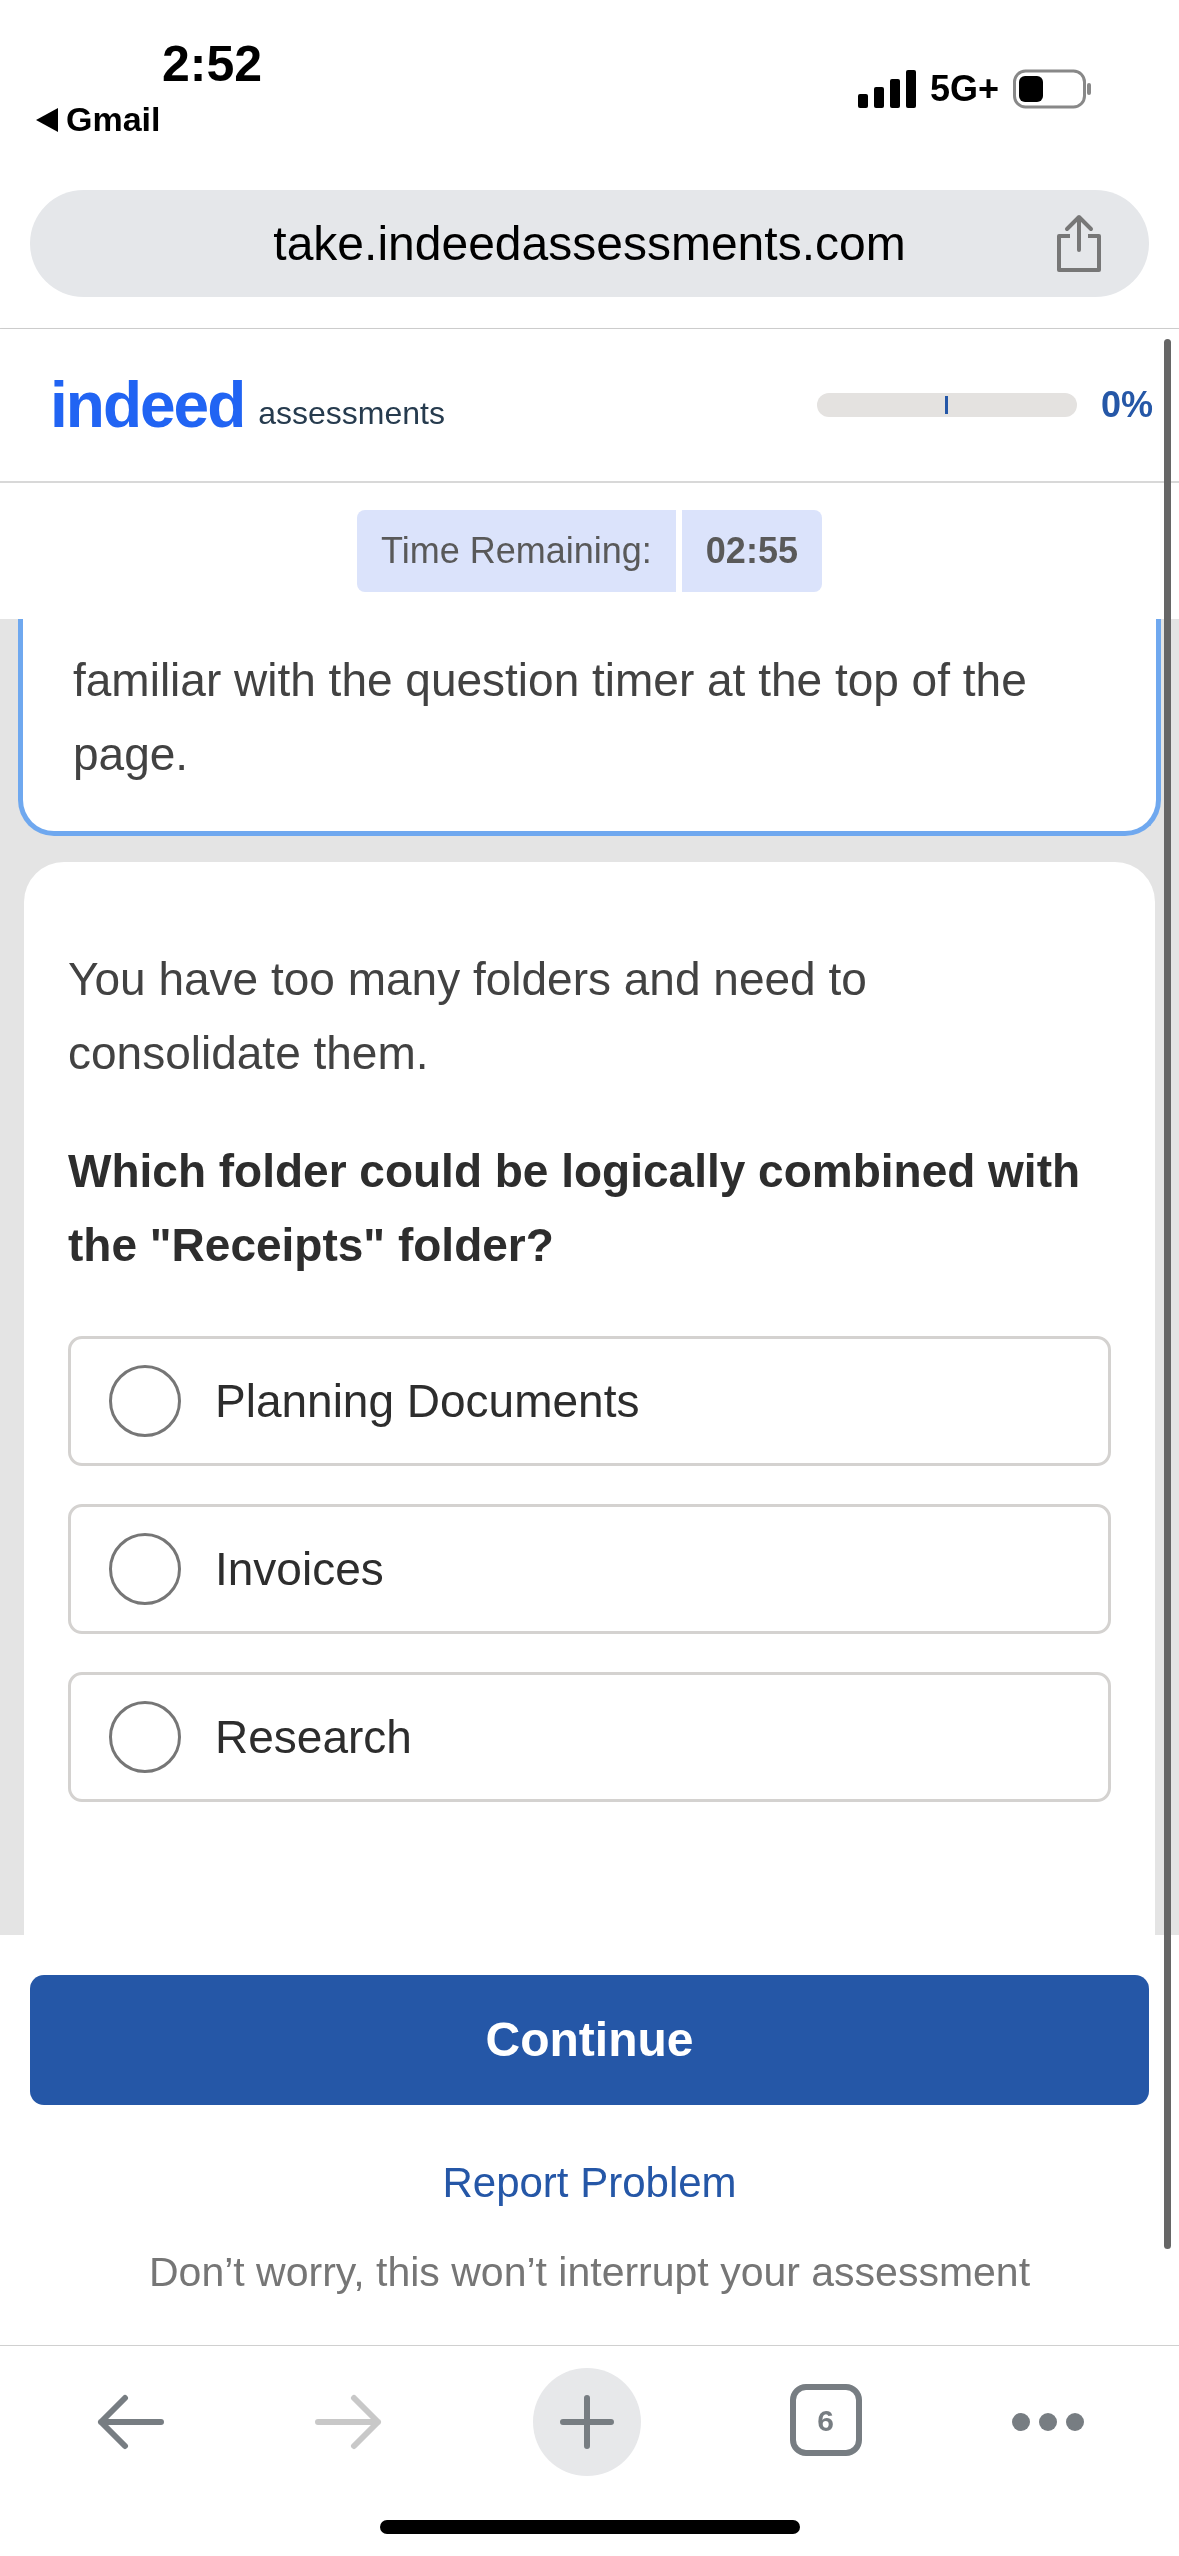 This screenshot has width=1179, height=2556. Describe the element at coordinates (589, 2040) in the screenshot. I see `continue-button: Continue` at that location.